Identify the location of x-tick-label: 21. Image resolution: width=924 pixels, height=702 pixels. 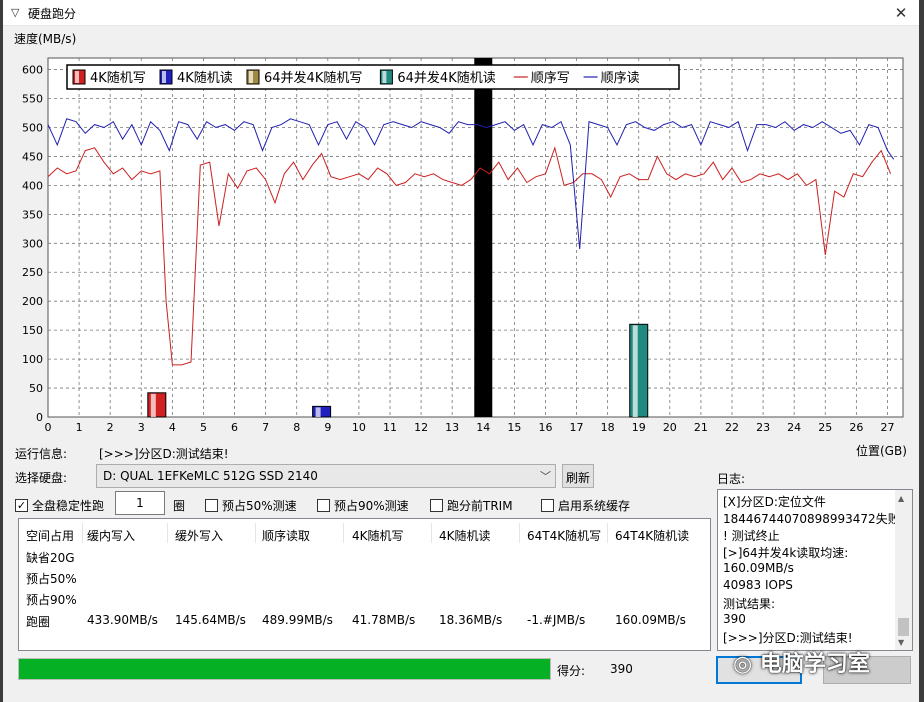
(701, 427).